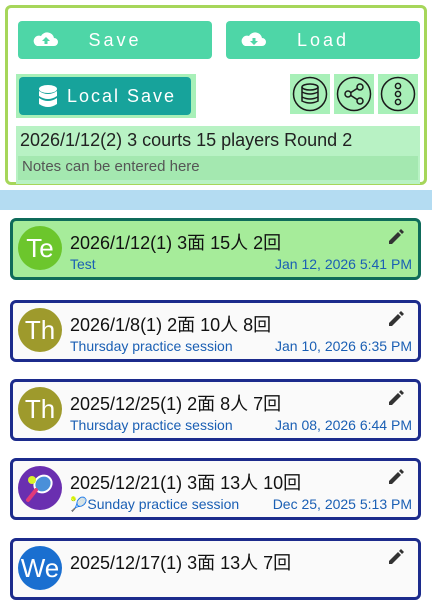 This screenshot has width=432, height=600. I want to click on cloud-upload-icon, so click(45, 39).